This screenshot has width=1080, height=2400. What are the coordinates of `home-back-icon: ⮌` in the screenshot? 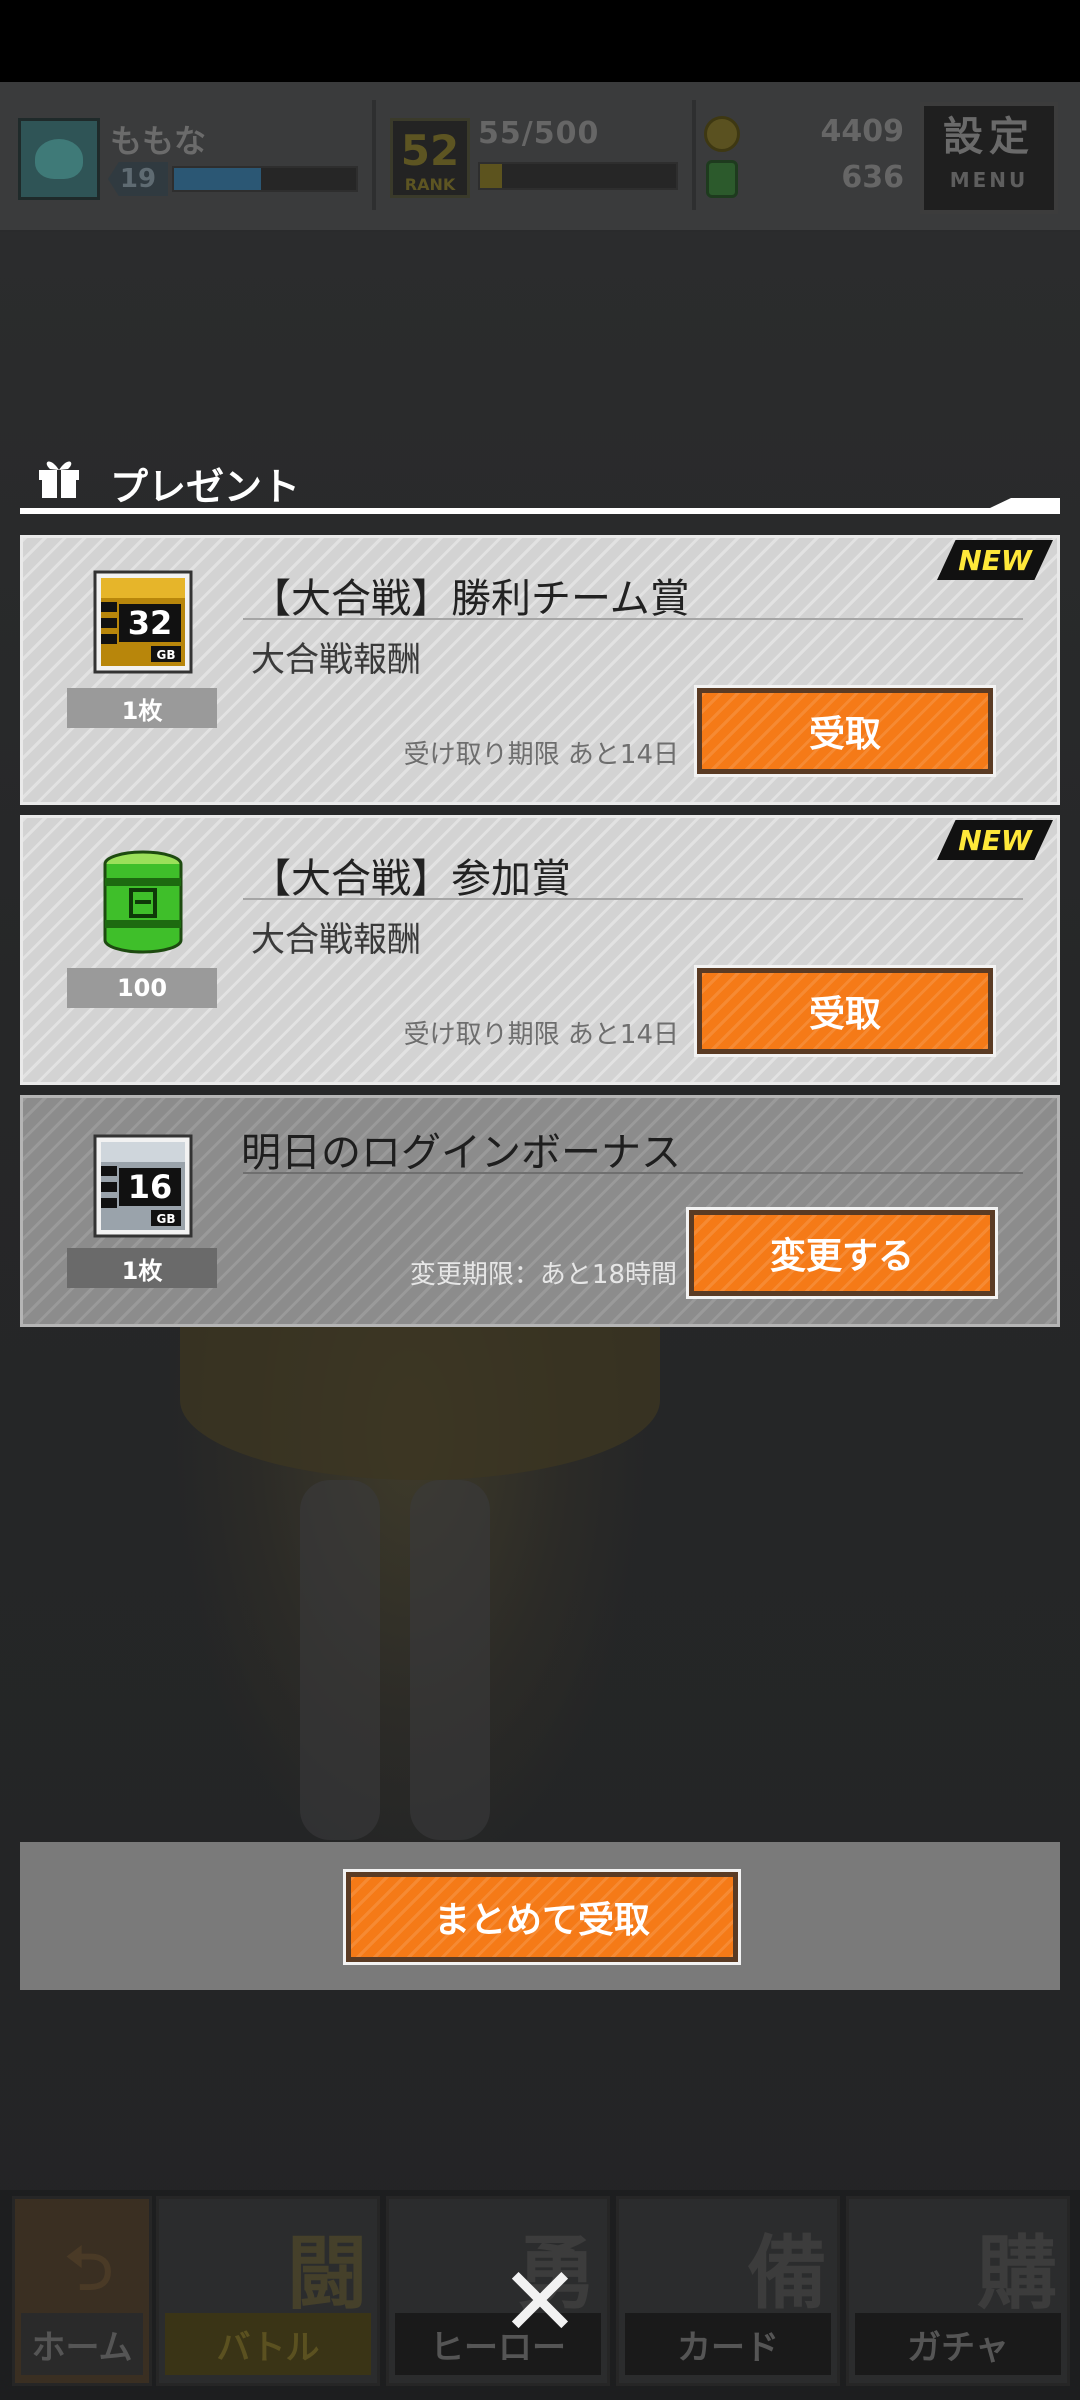 It's located at (88, 2269).